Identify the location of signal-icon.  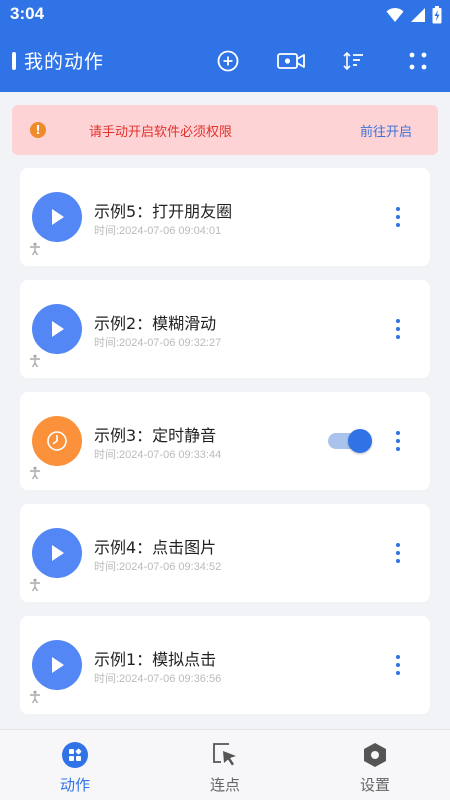
(418, 15).